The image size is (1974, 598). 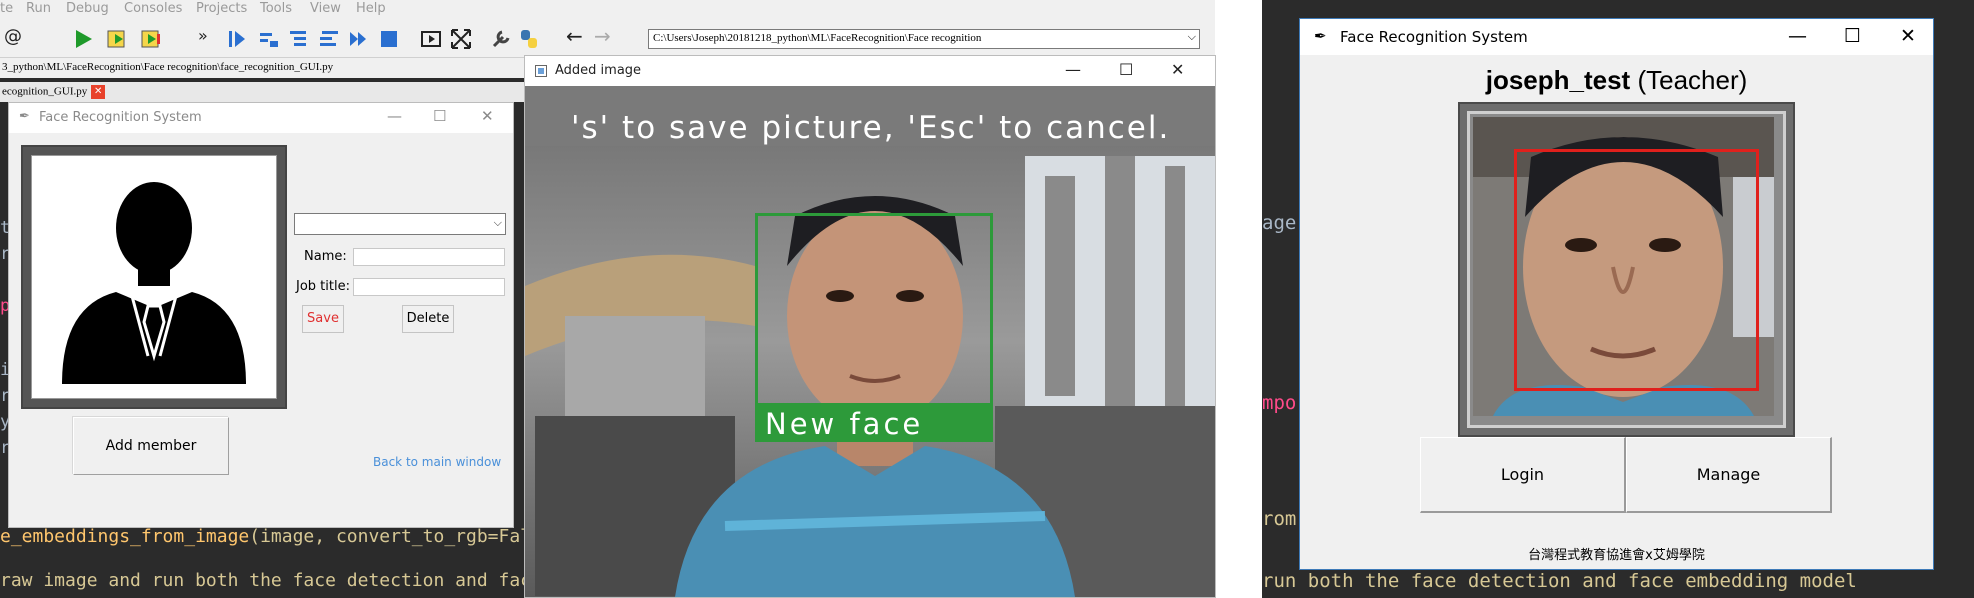 What do you see at coordinates (1616, 555) in the screenshot?
I see `footer-credit: 台灣程式教育協進會x艾姆學院` at bounding box center [1616, 555].